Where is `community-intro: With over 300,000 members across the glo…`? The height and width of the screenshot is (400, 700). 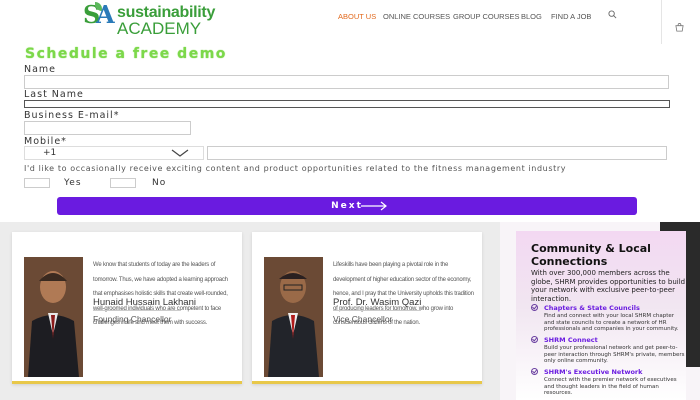
community-intro: With over 300,000 members across the glo… is located at coordinates (608, 286).